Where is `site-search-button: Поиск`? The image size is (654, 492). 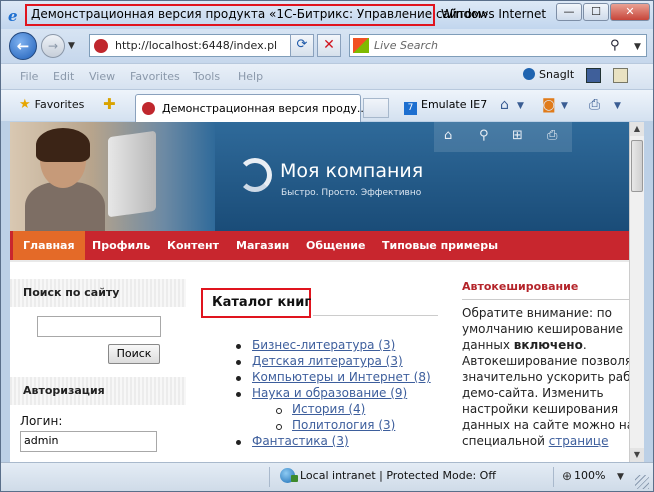 site-search-button: Поиск is located at coordinates (134, 354).